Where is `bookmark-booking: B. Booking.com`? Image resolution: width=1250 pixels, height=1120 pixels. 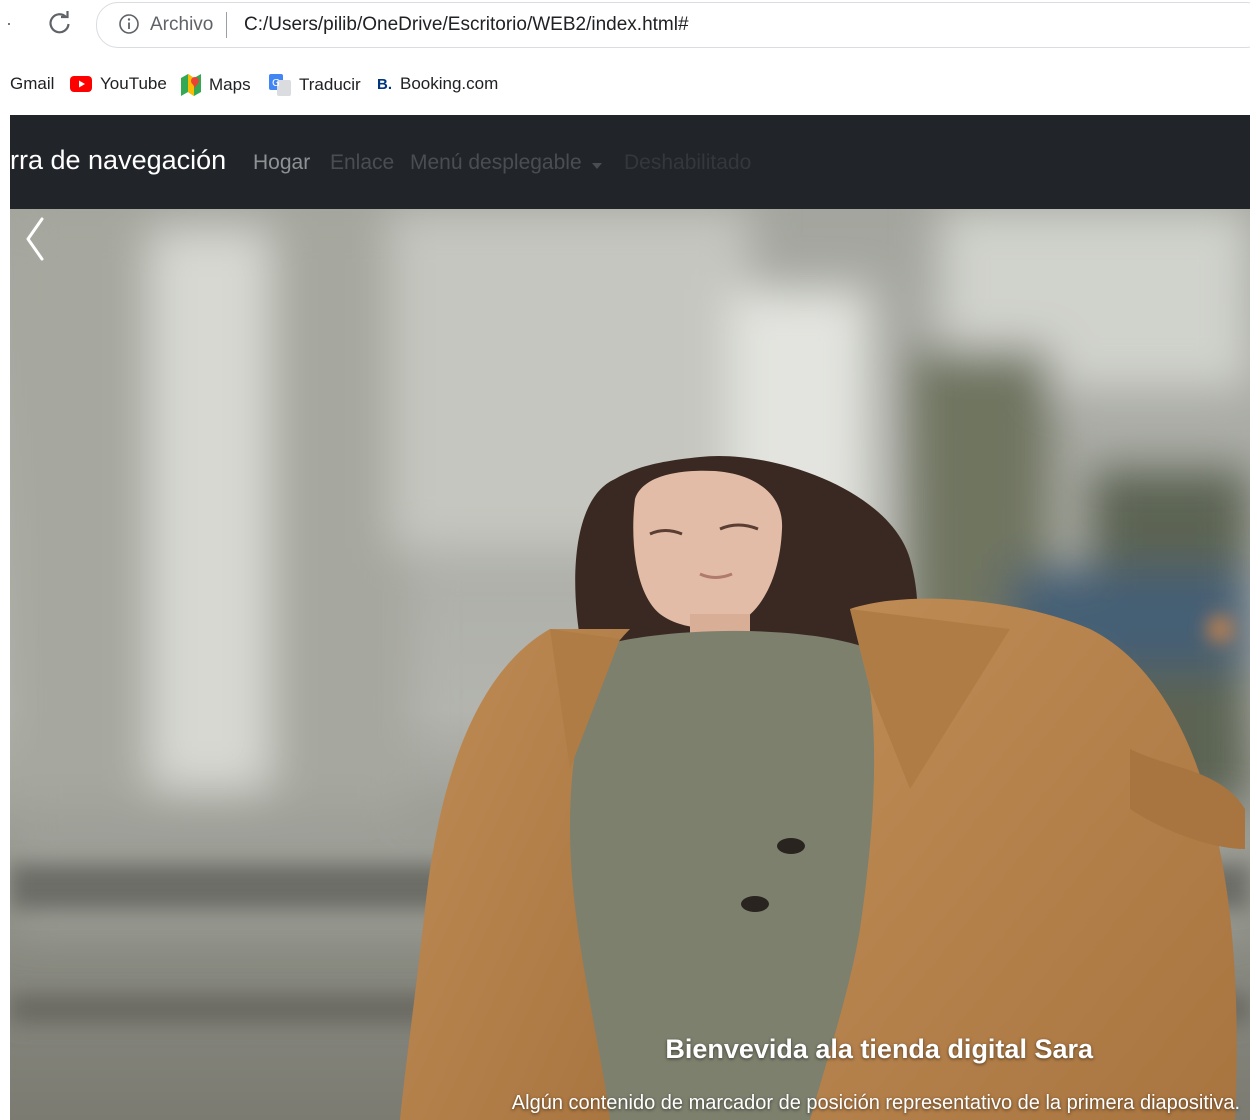 bookmark-booking: B. Booking.com is located at coordinates (437, 84).